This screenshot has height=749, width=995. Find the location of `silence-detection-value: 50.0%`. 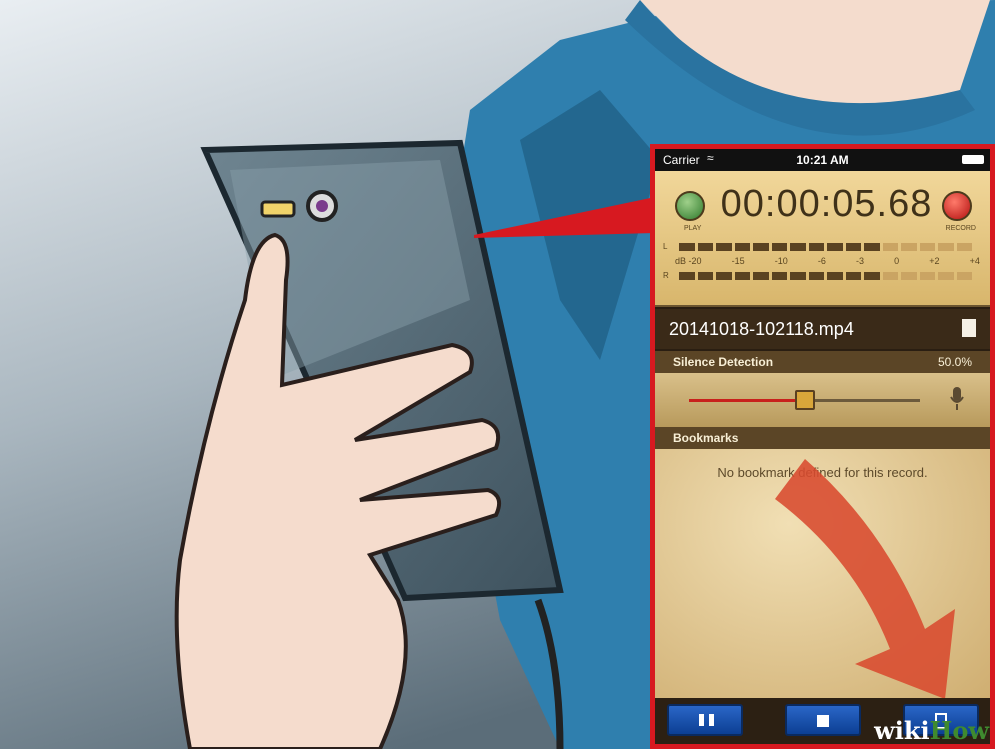

silence-detection-value: 50.0% is located at coordinates (954, 362).